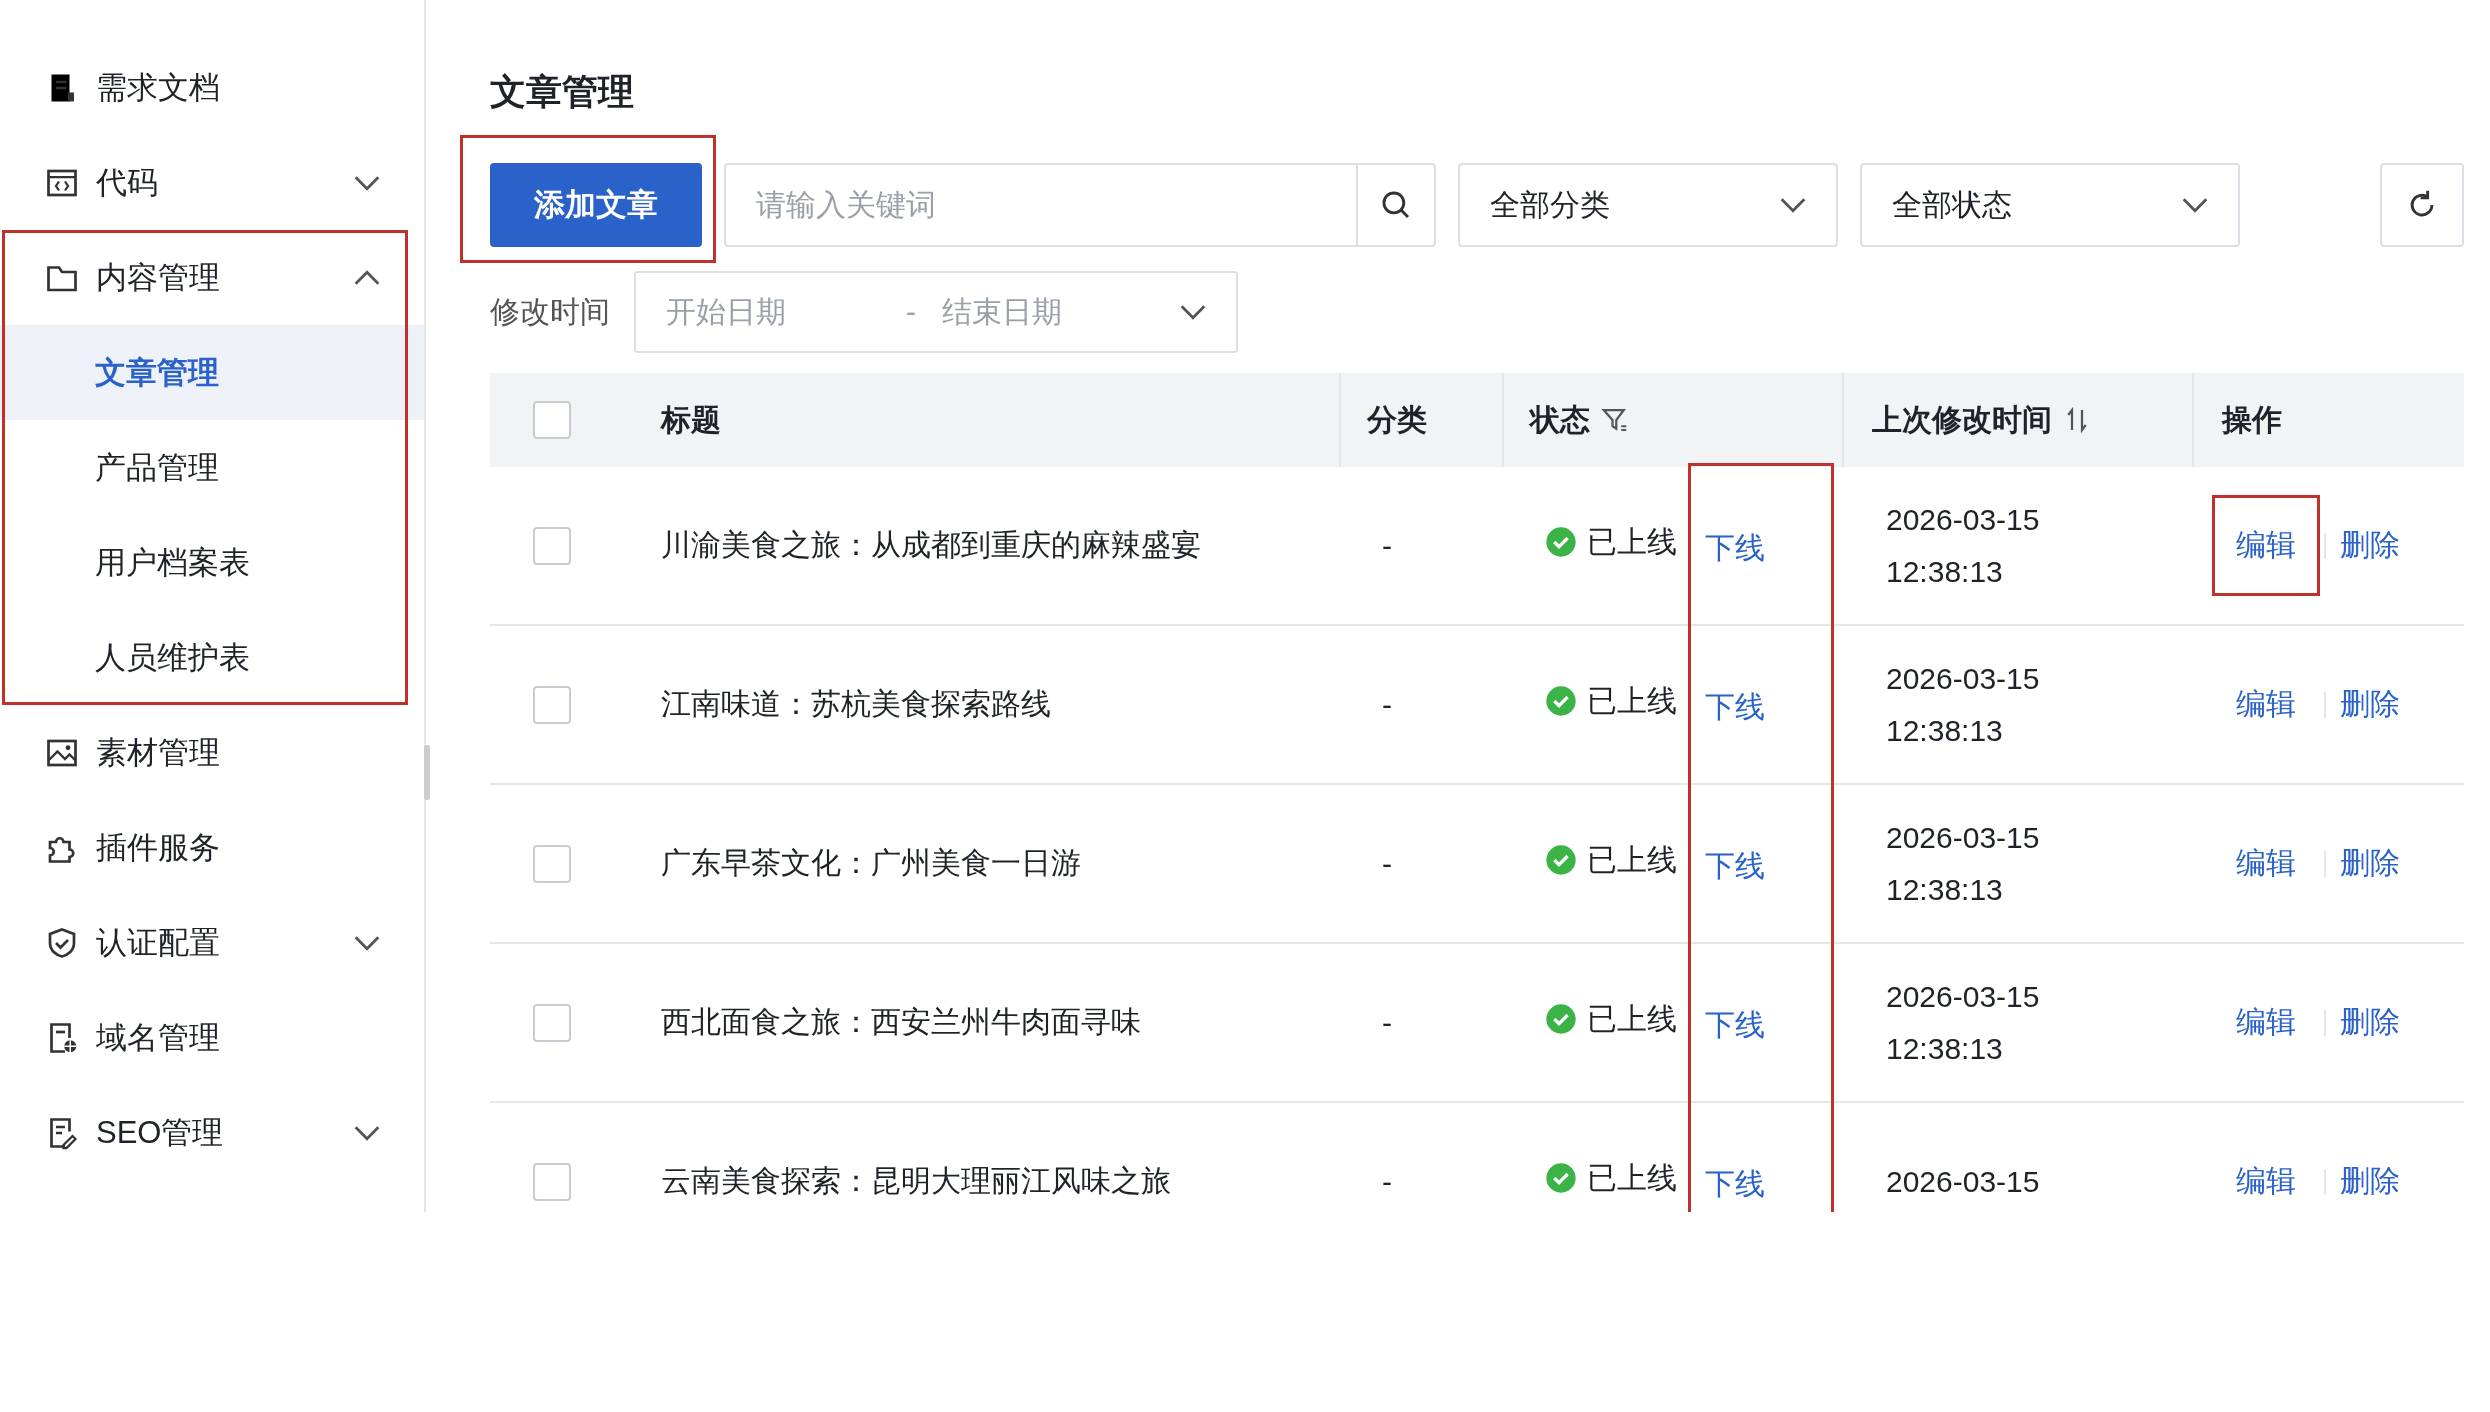 The height and width of the screenshot is (1412, 2490). What do you see at coordinates (212, 1132) in the screenshot?
I see `sidebar-item: SEO管理` at bounding box center [212, 1132].